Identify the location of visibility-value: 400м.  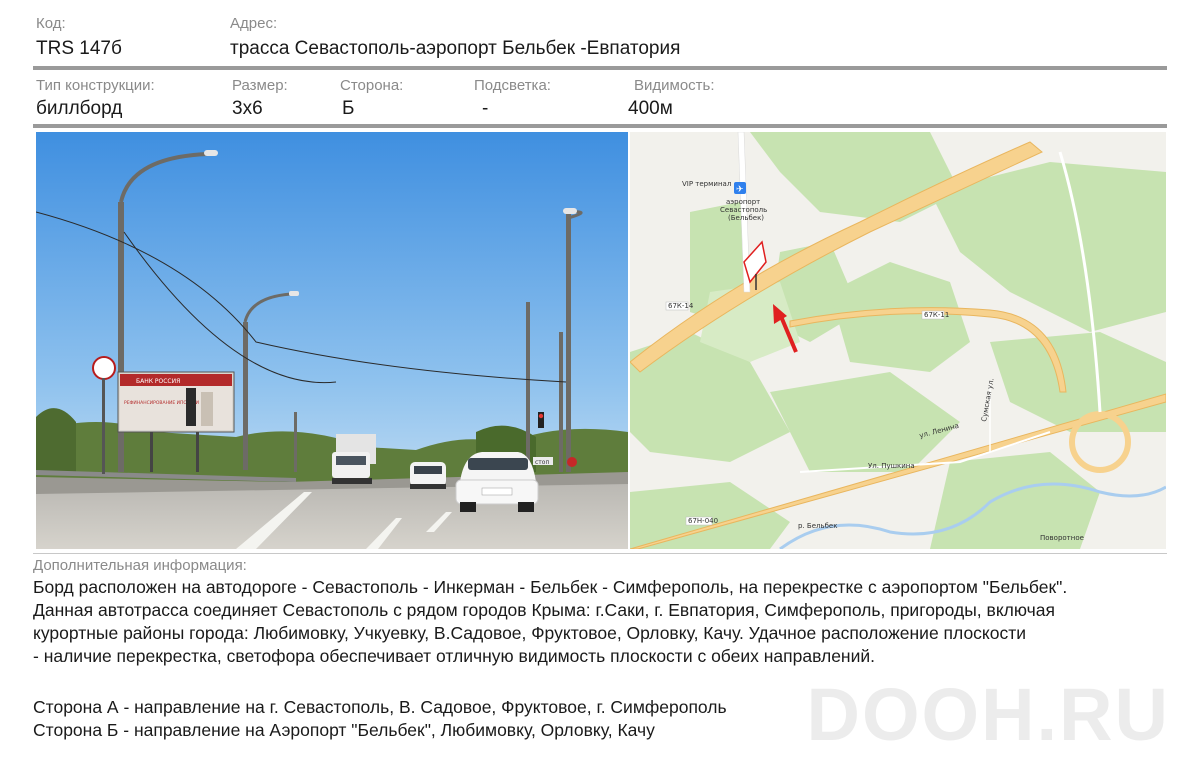
(650, 108).